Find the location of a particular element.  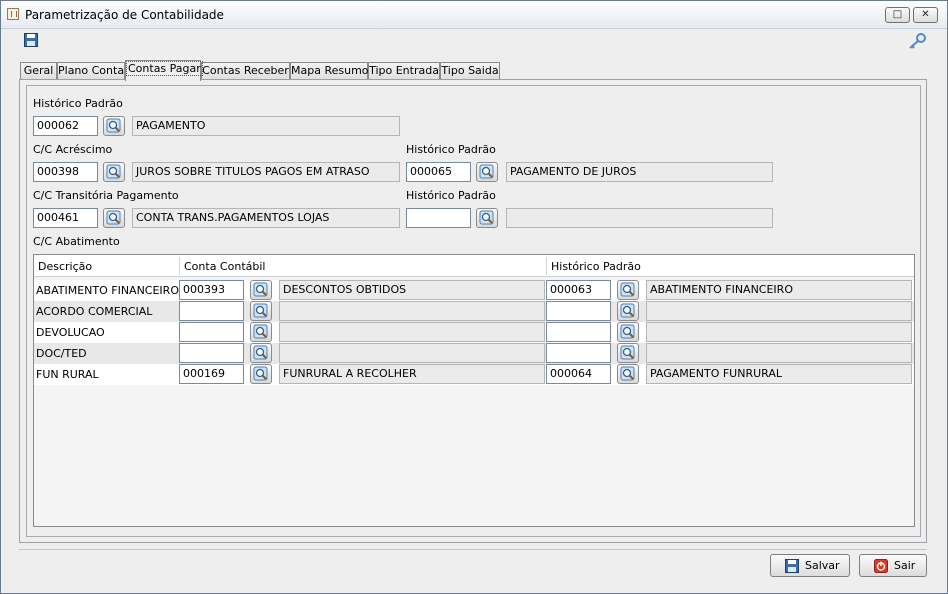

close-window-button: ✕ is located at coordinates (925, 15).